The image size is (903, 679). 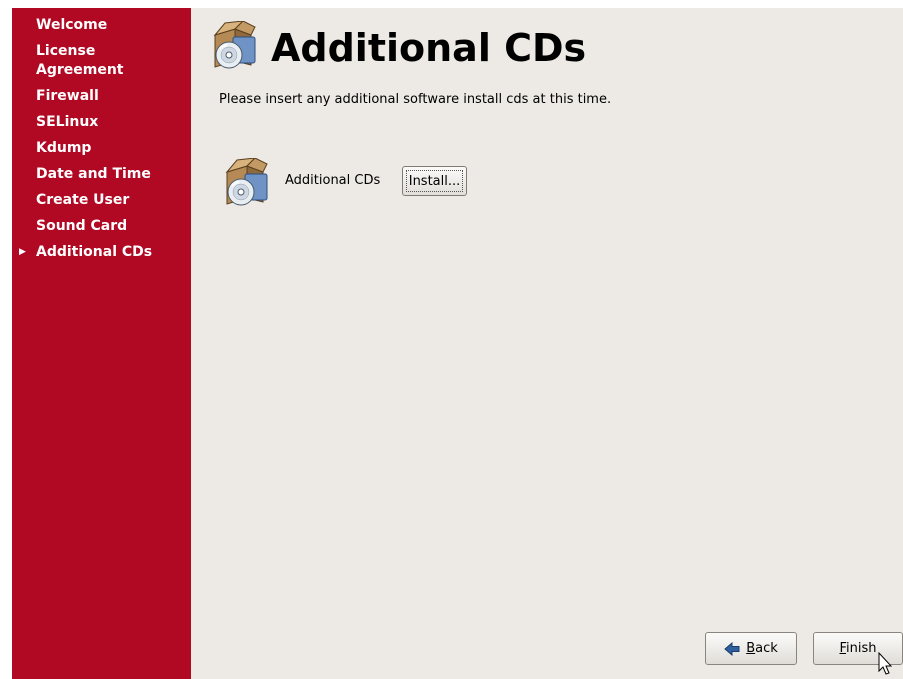 What do you see at coordinates (732, 648) in the screenshot?
I see `back-arrow-icon` at bounding box center [732, 648].